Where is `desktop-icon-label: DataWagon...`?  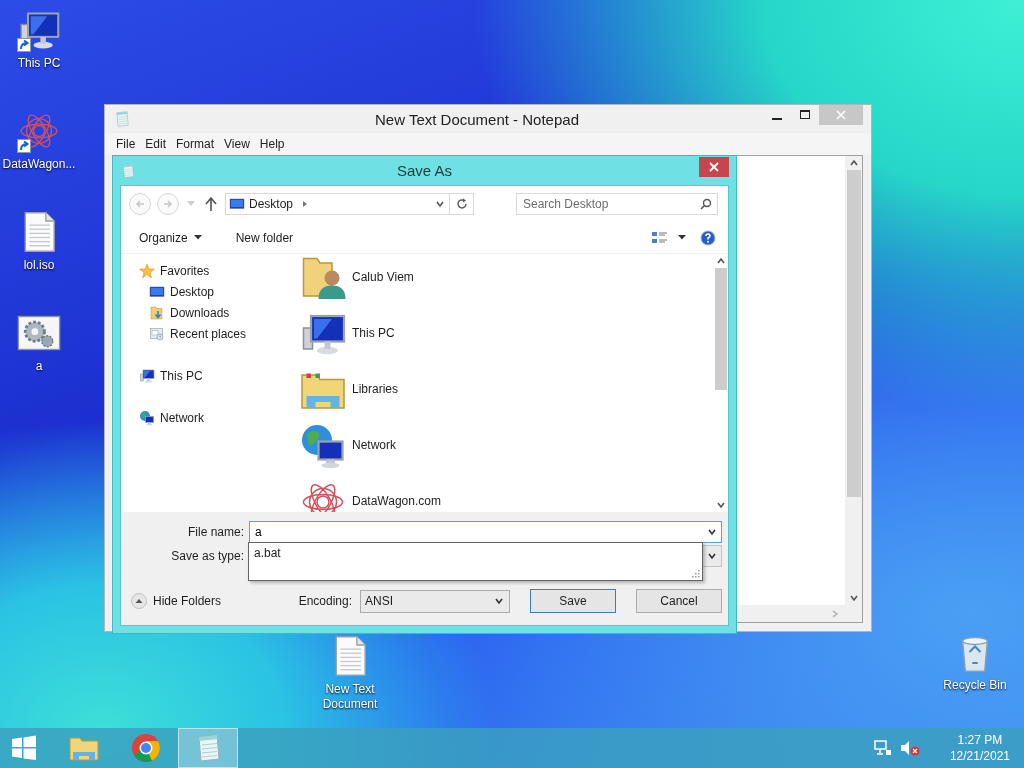
desktop-icon-label: DataWagon... is located at coordinates (39, 164).